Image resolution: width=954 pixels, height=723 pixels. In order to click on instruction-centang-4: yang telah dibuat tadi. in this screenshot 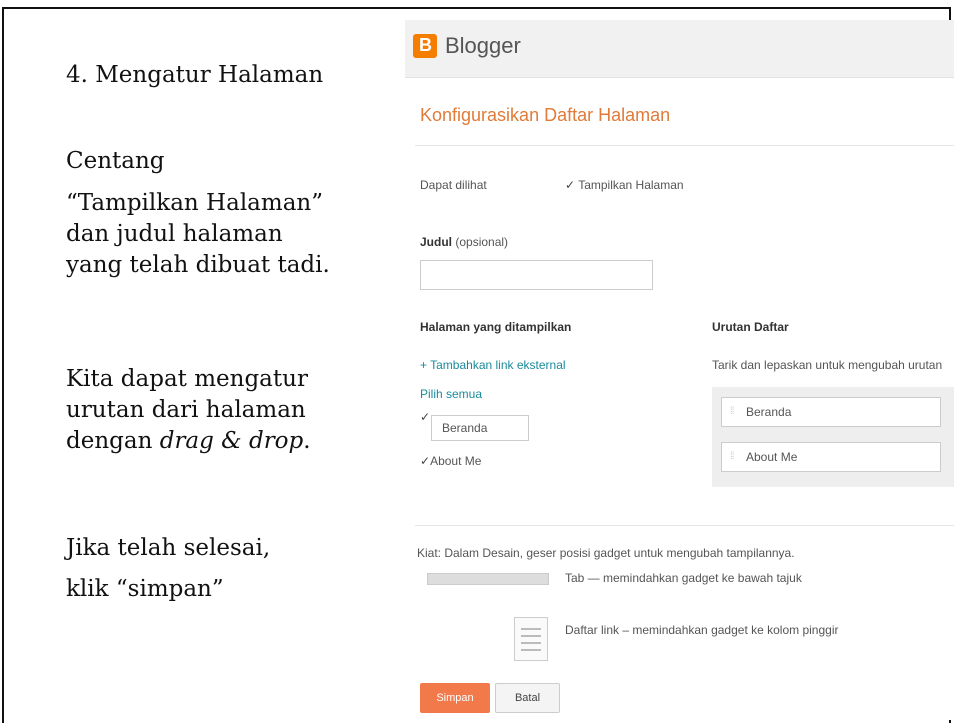, I will do `click(198, 265)`.